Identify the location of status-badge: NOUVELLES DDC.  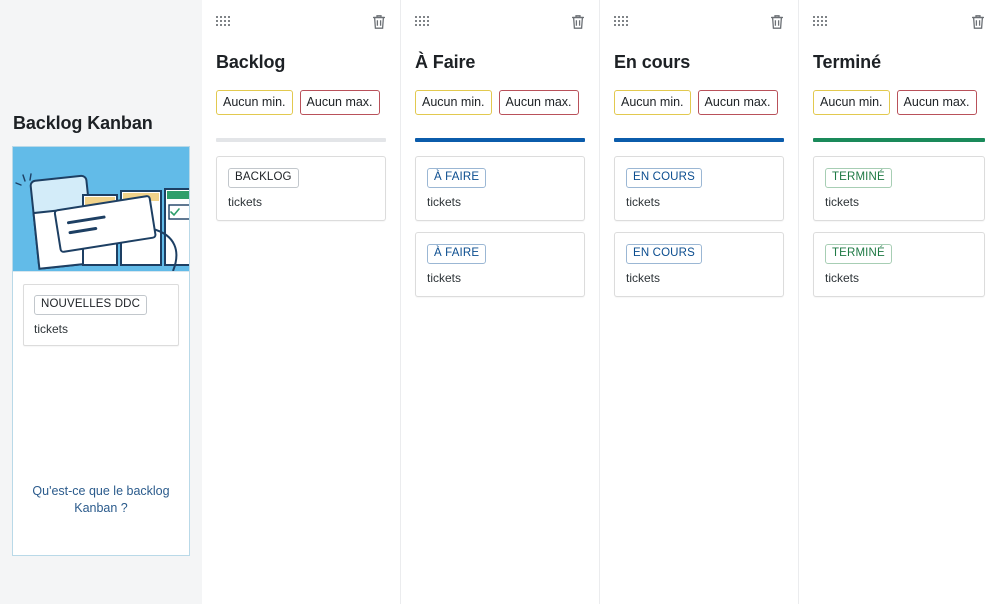
(91, 305).